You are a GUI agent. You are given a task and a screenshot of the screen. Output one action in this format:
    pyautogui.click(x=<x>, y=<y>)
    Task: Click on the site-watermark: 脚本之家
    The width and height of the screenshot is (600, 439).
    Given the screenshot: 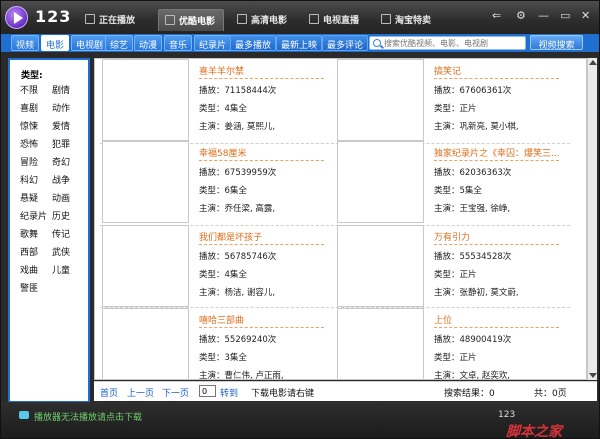 What is the action you would take?
    pyautogui.click(x=534, y=431)
    